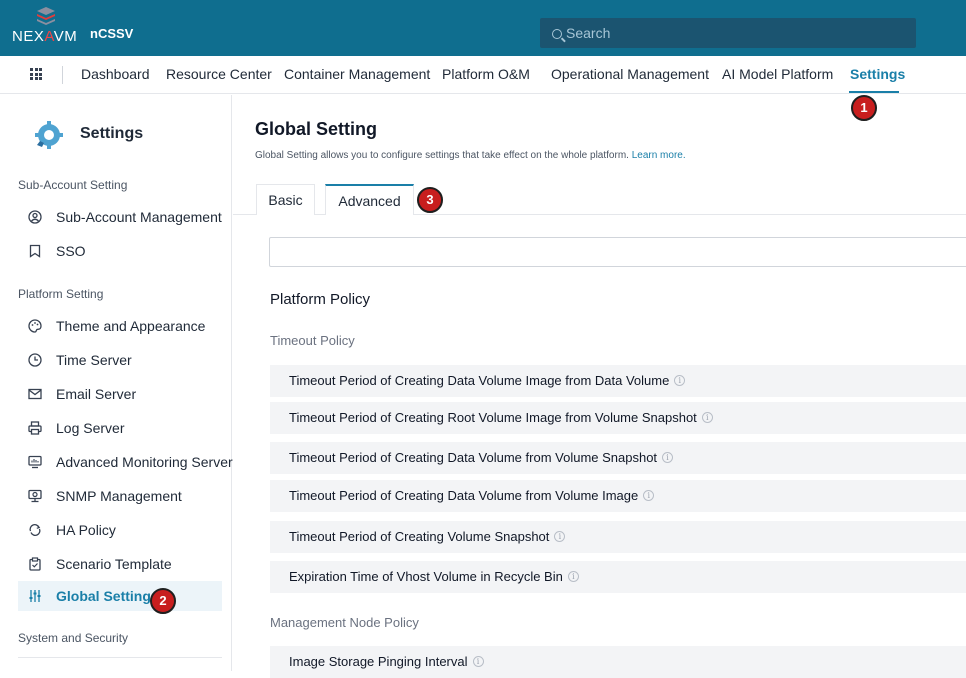 The height and width of the screenshot is (678, 966). Describe the element at coordinates (357, 74) in the screenshot. I see `nav-item-container-management: Container Management` at that location.